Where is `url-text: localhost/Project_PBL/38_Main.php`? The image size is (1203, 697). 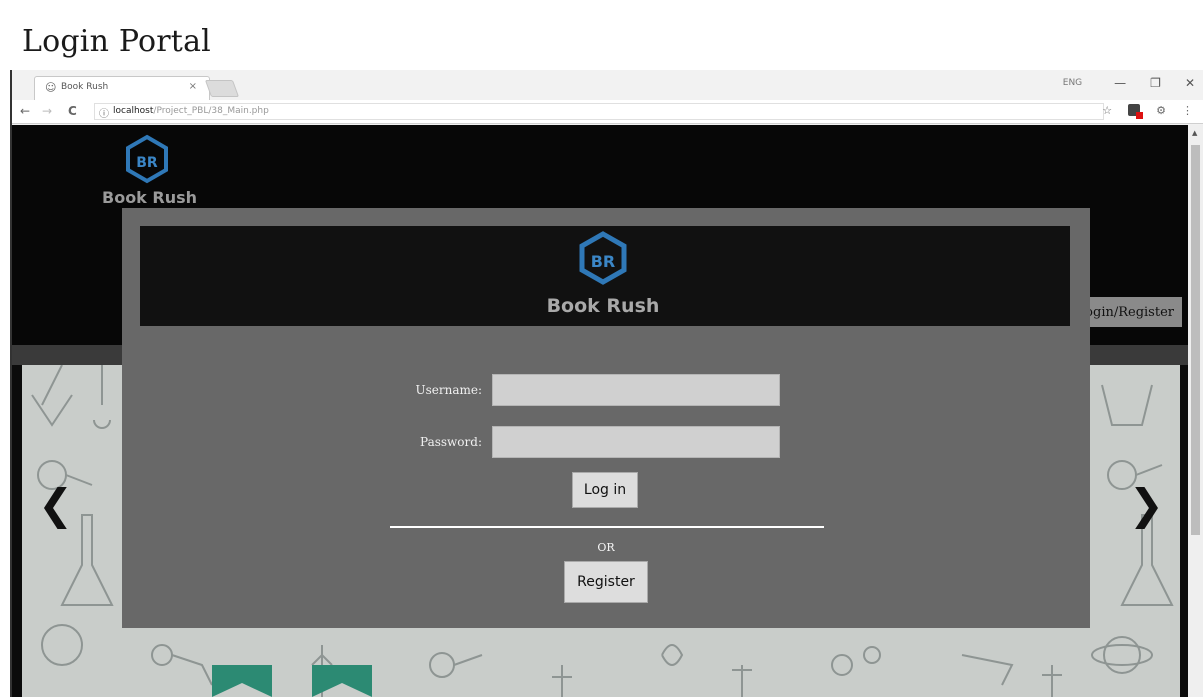 url-text: localhost/Project_PBL/38_Main.php is located at coordinates (191, 111).